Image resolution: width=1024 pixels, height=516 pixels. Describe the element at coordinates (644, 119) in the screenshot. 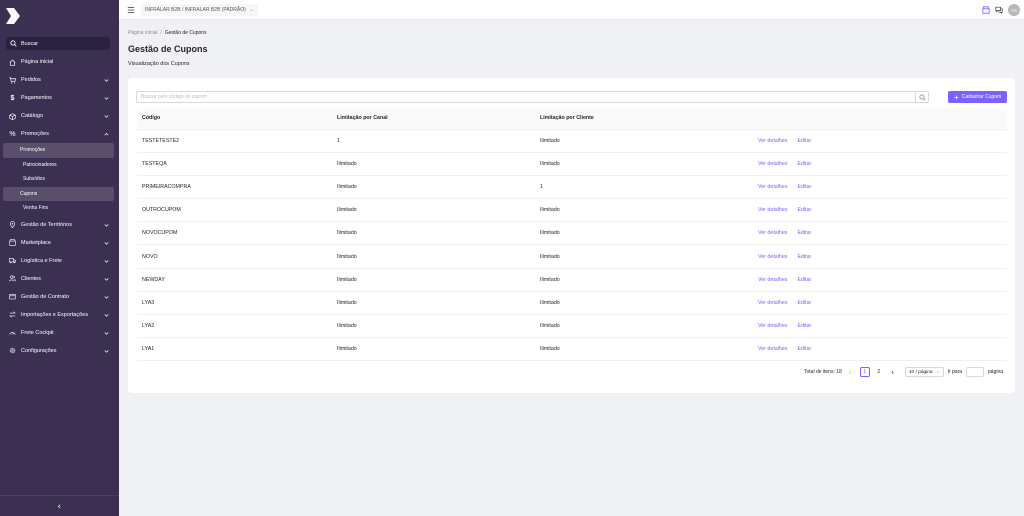

I see `header-client-limit: Limitação por Cliente` at that location.